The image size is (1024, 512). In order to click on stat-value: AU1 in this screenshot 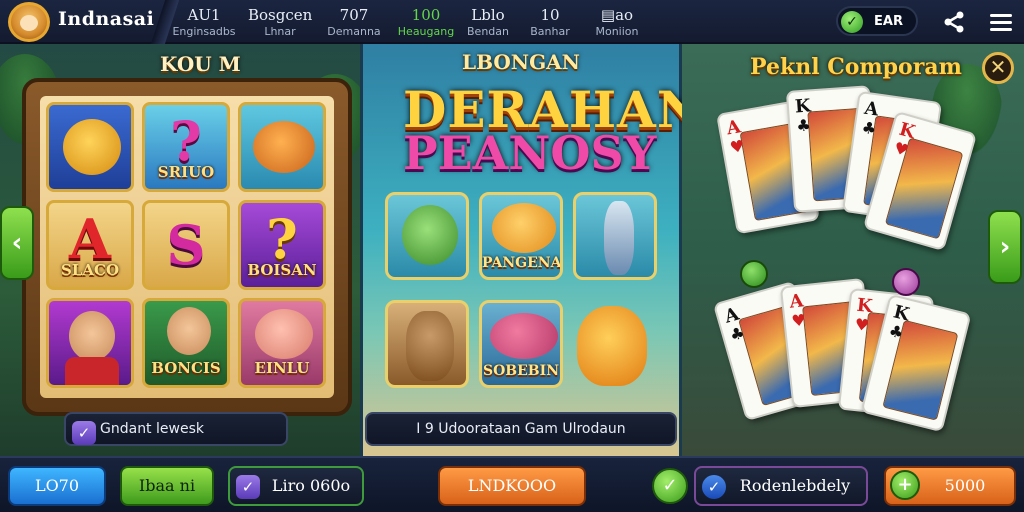, I will do `click(204, 15)`.